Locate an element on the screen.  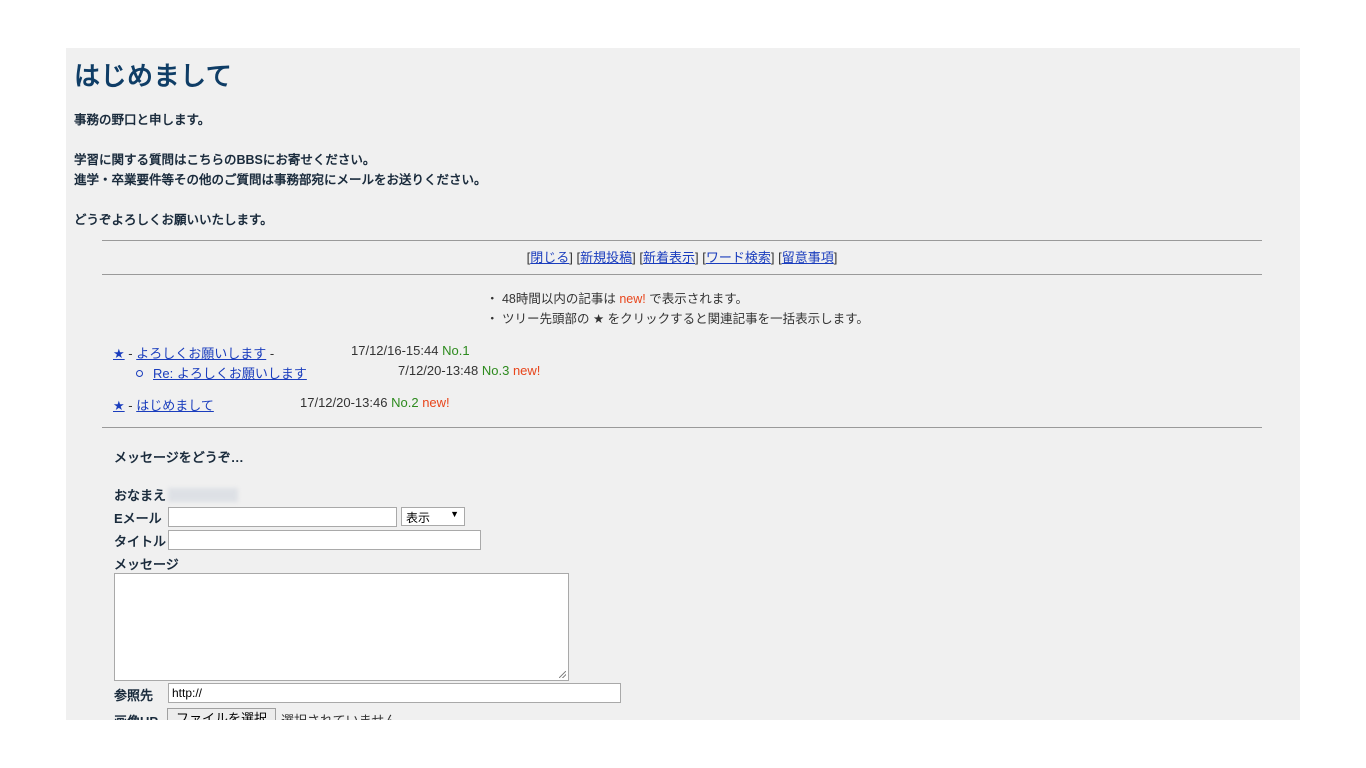
reply-title-link: Re: よろしくお願いします is located at coordinates (230, 373).